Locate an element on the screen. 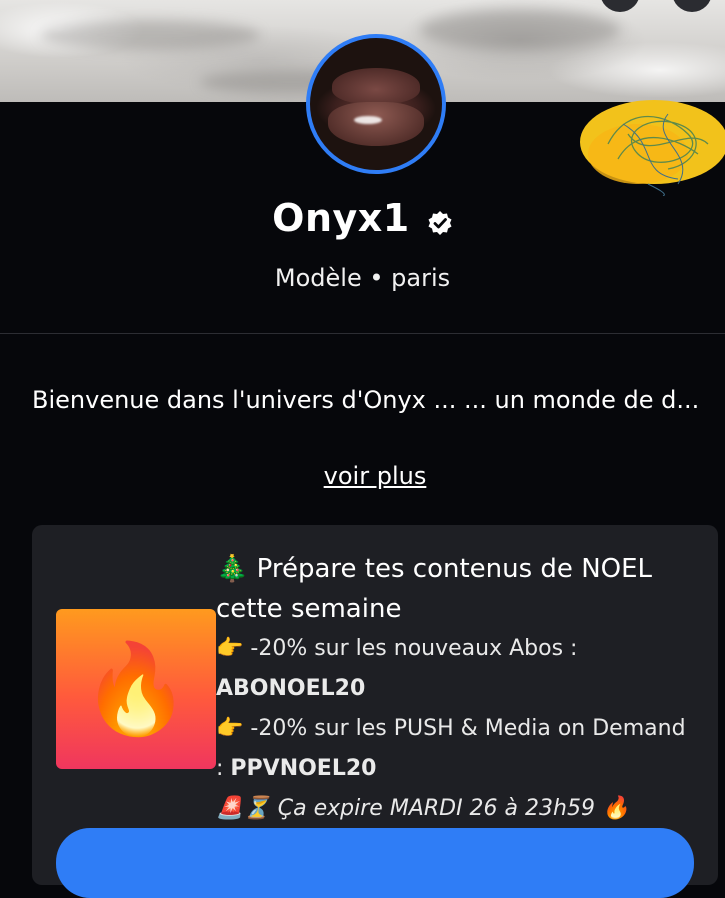 This screenshot has height=898, width=725. cover-action-button is located at coordinates (620, 6).